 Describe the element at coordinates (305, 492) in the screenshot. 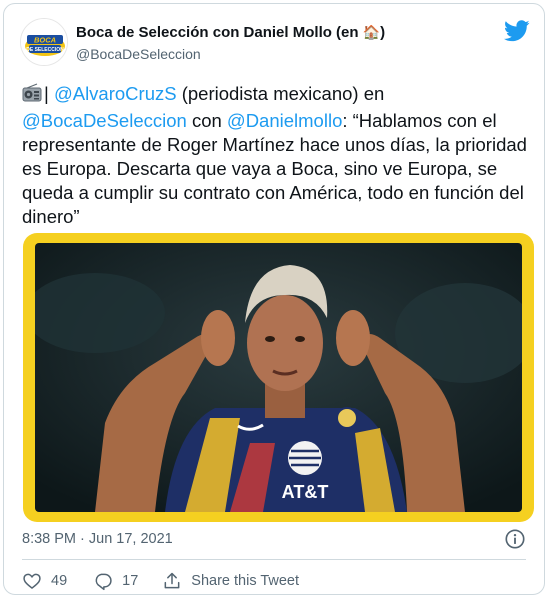

I see `jersey-sponsor-text: AT&T` at that location.